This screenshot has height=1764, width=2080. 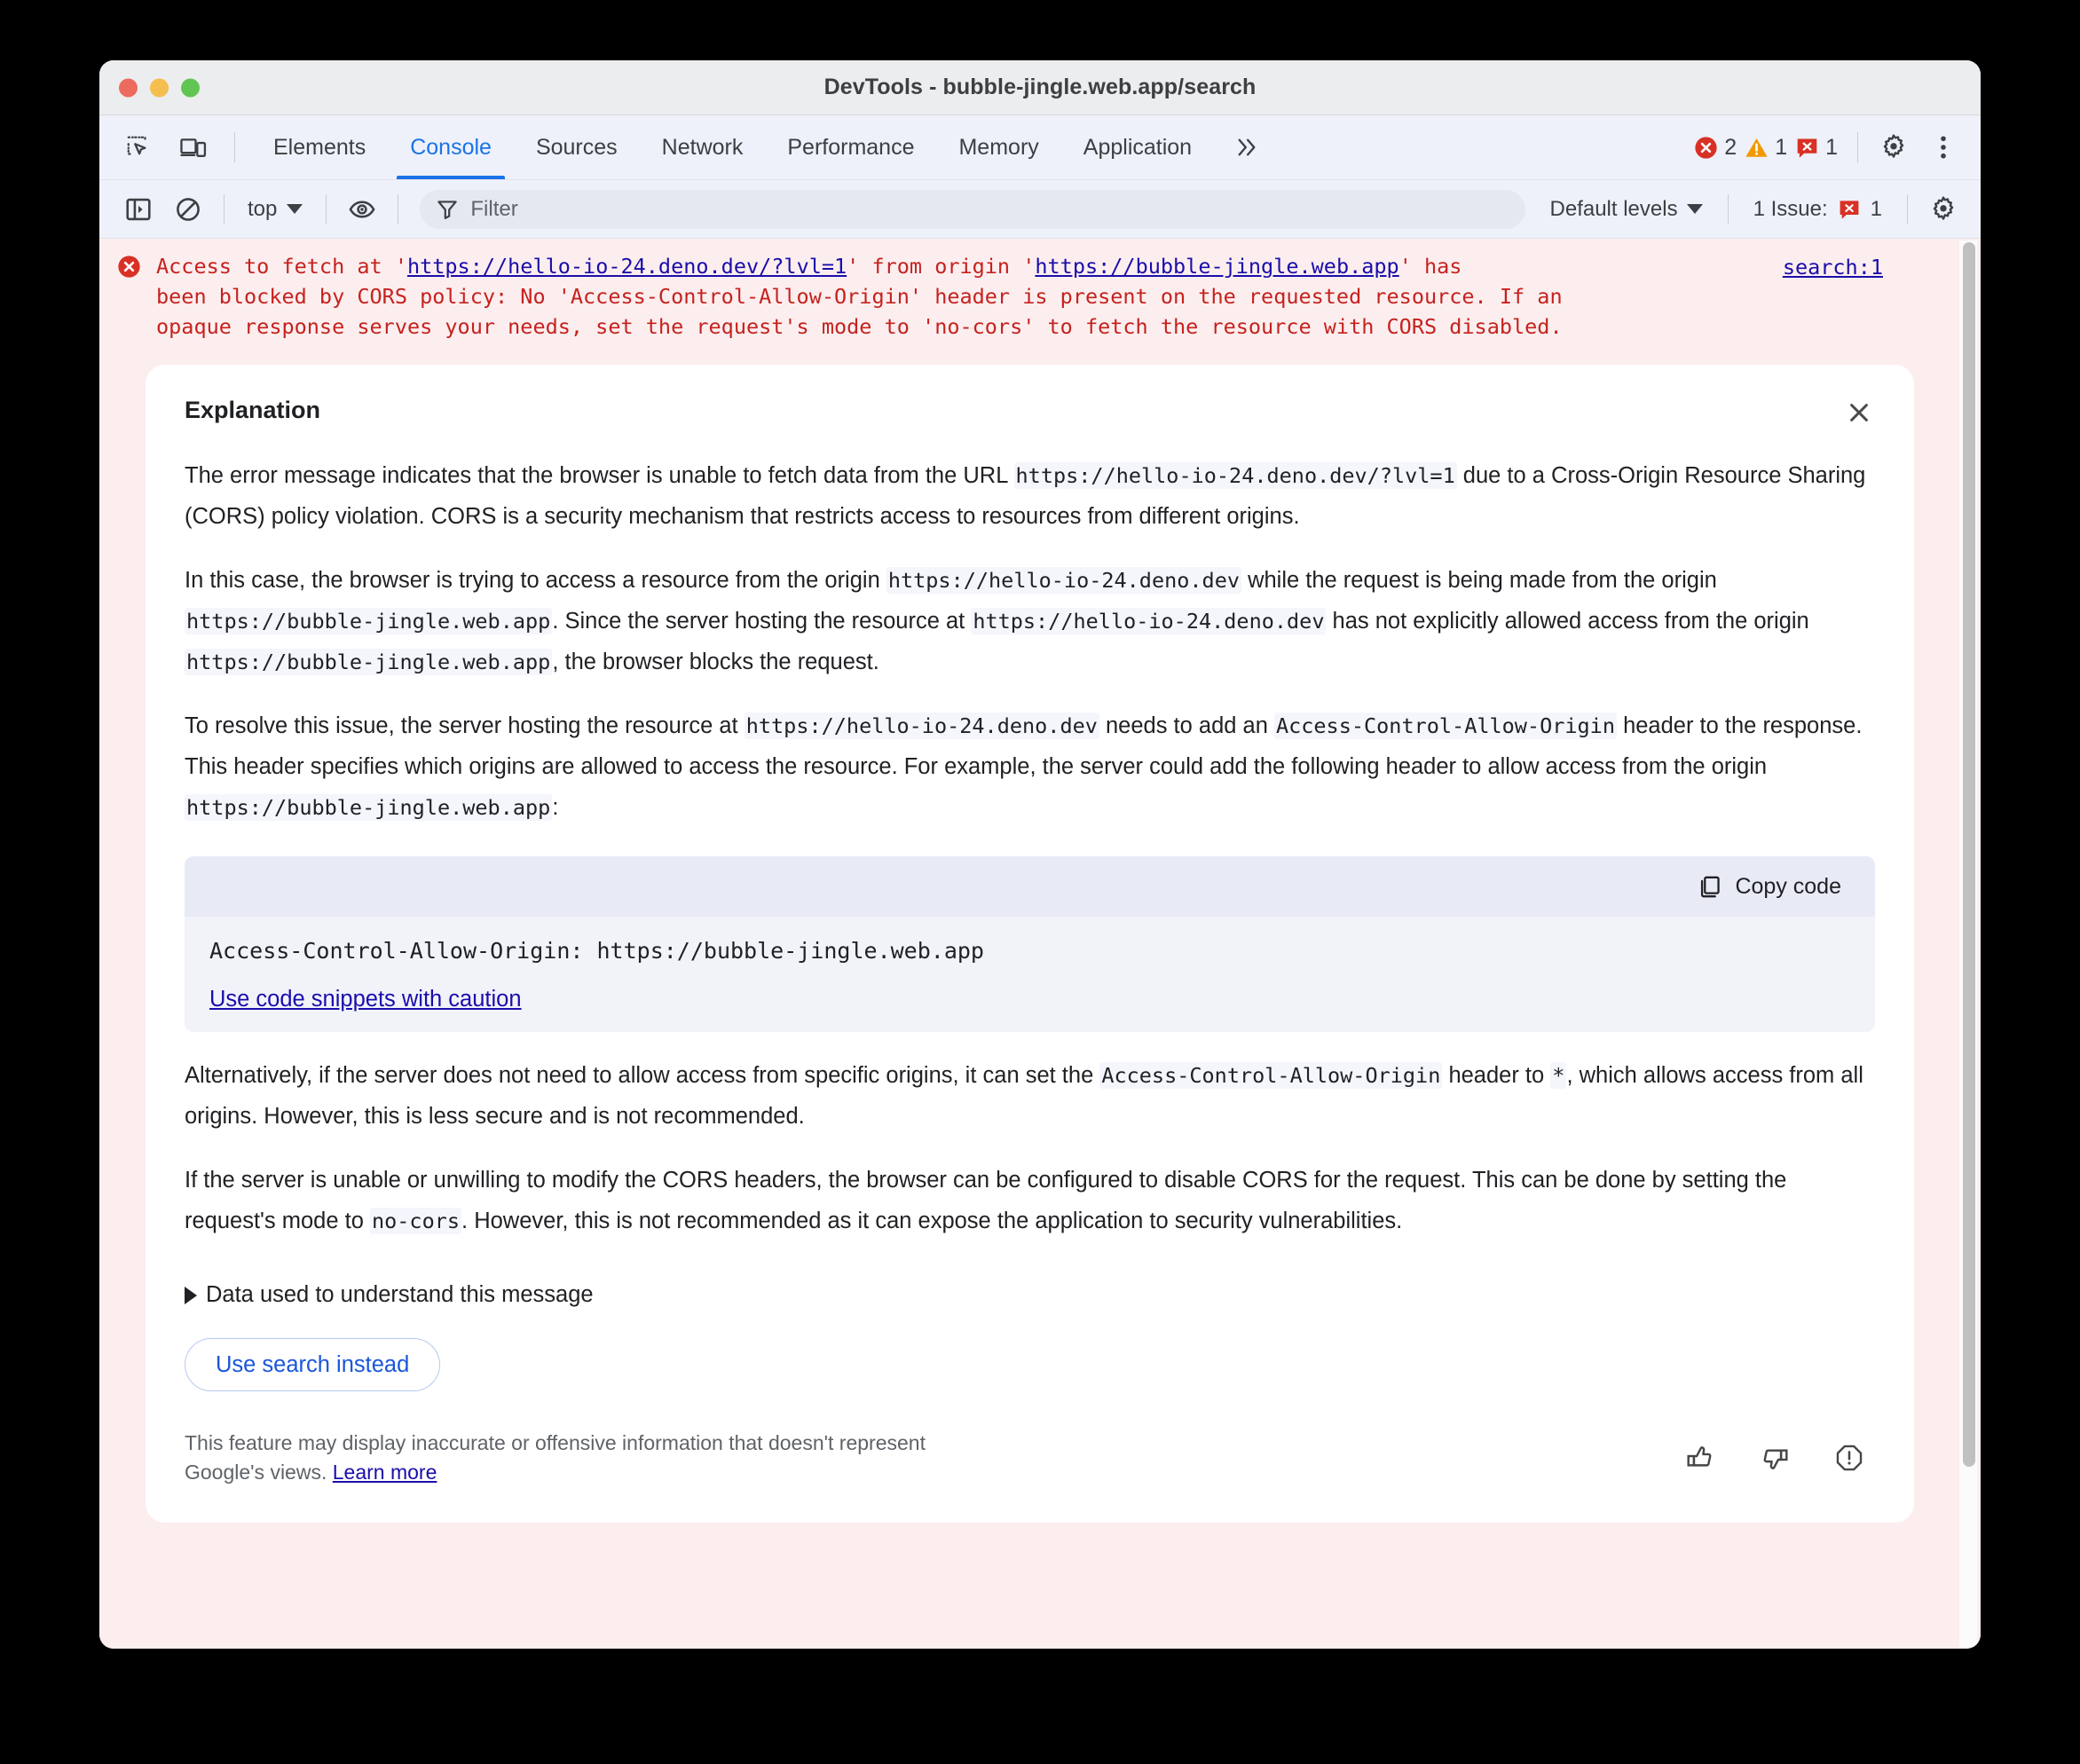 I want to click on tab-performance: Performance, so click(x=850, y=147).